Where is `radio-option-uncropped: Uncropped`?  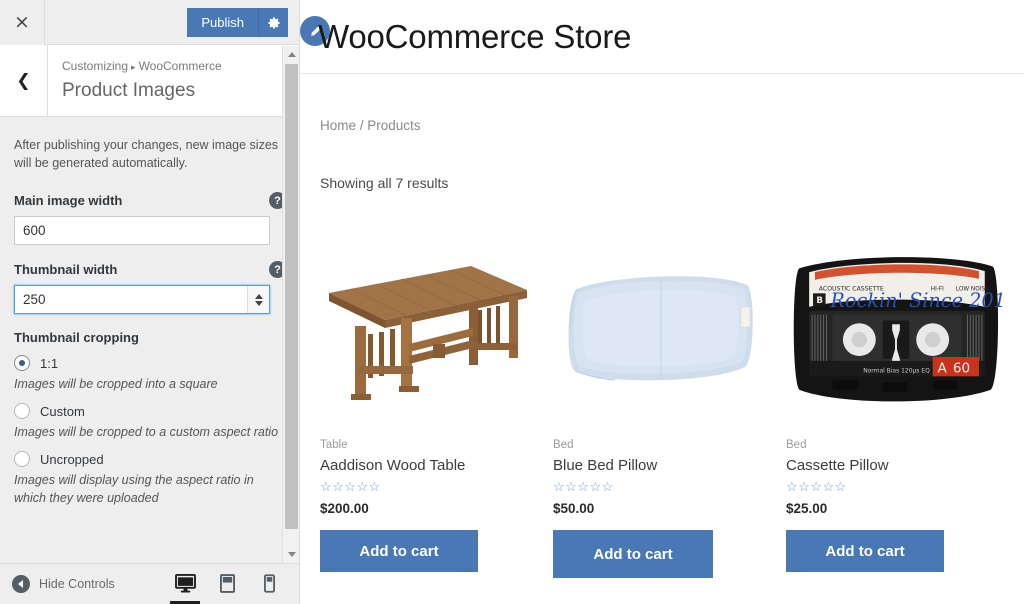
radio-option-uncropped: Uncropped is located at coordinates (150, 459).